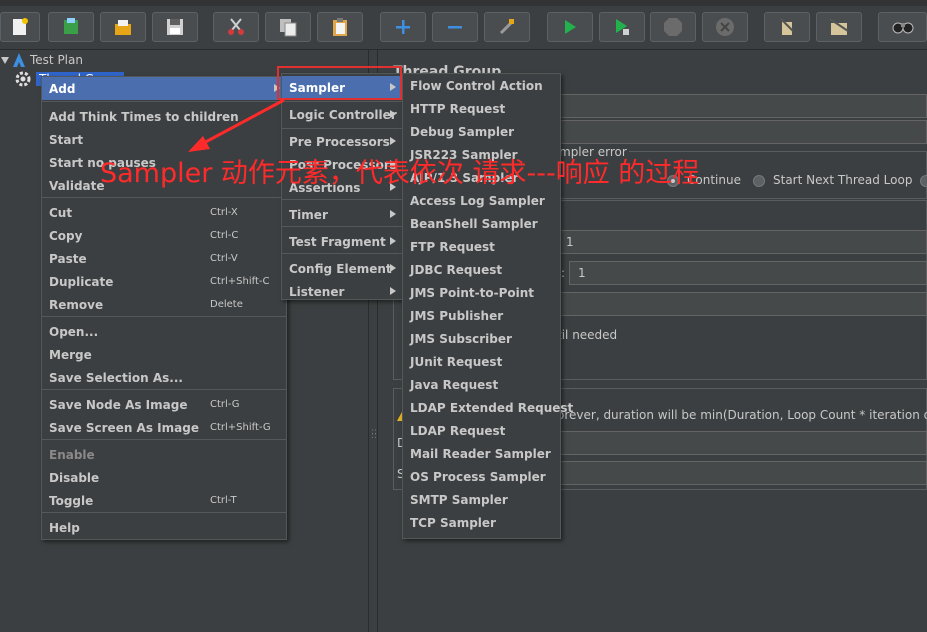  Describe the element at coordinates (462, 131) in the screenshot. I see `menu-item-label: Debug Sampler` at that location.